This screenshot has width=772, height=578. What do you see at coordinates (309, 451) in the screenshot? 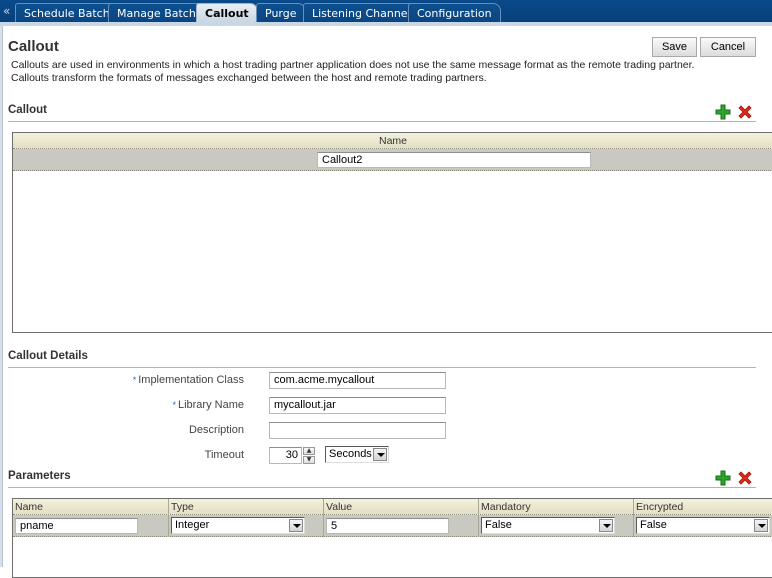
I see `timeout-increment-button: ▲` at bounding box center [309, 451].